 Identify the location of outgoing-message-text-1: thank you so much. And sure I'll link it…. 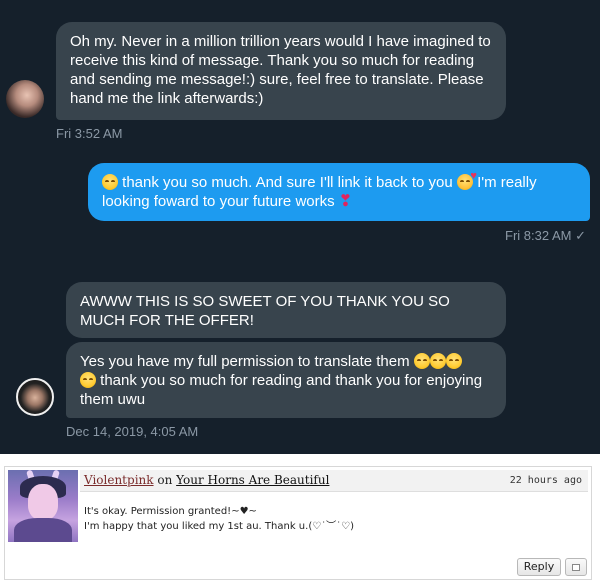
(287, 182).